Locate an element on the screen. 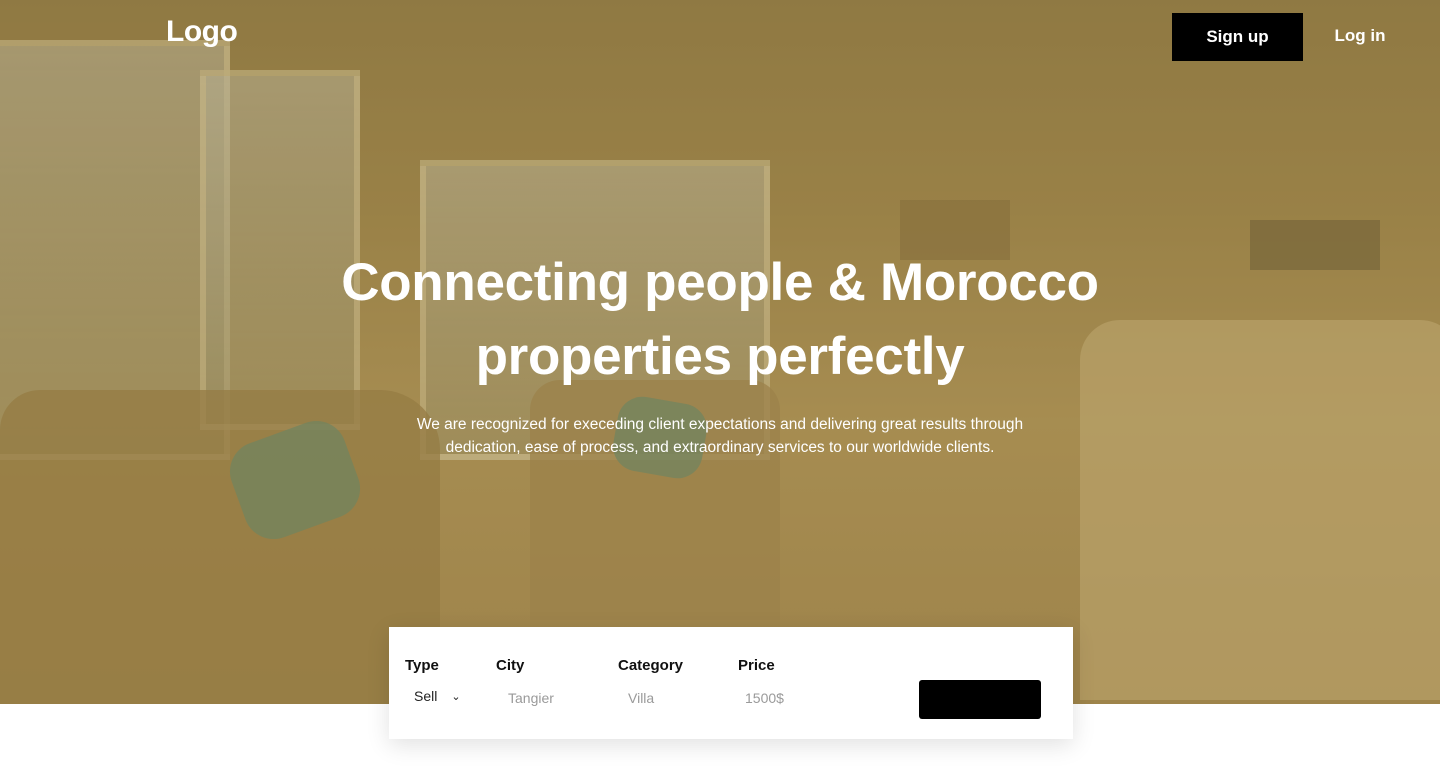  city-input: Tangier is located at coordinates (531, 698).